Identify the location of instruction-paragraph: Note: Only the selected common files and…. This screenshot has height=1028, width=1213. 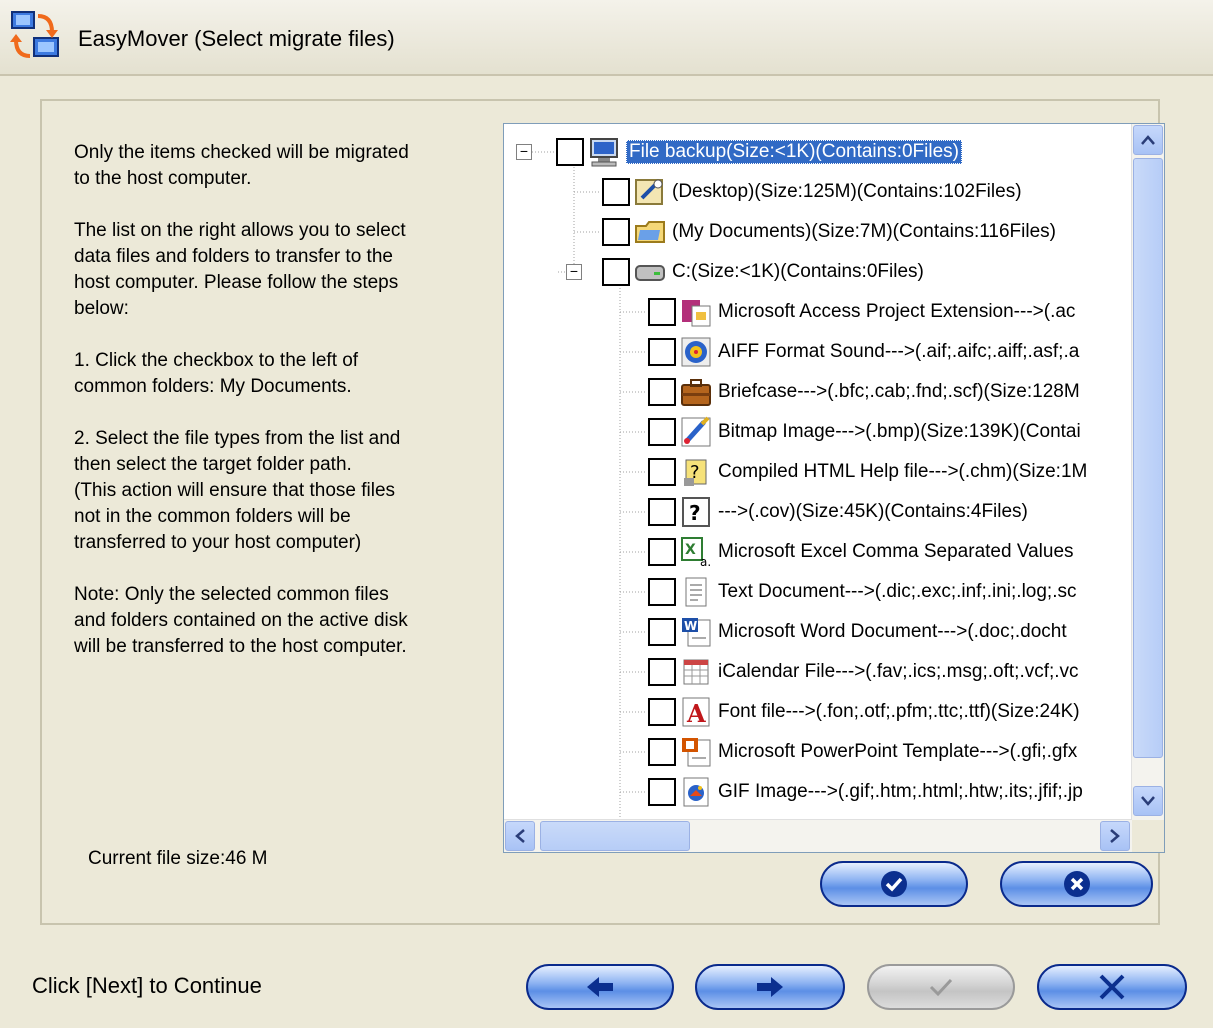
(241, 620).